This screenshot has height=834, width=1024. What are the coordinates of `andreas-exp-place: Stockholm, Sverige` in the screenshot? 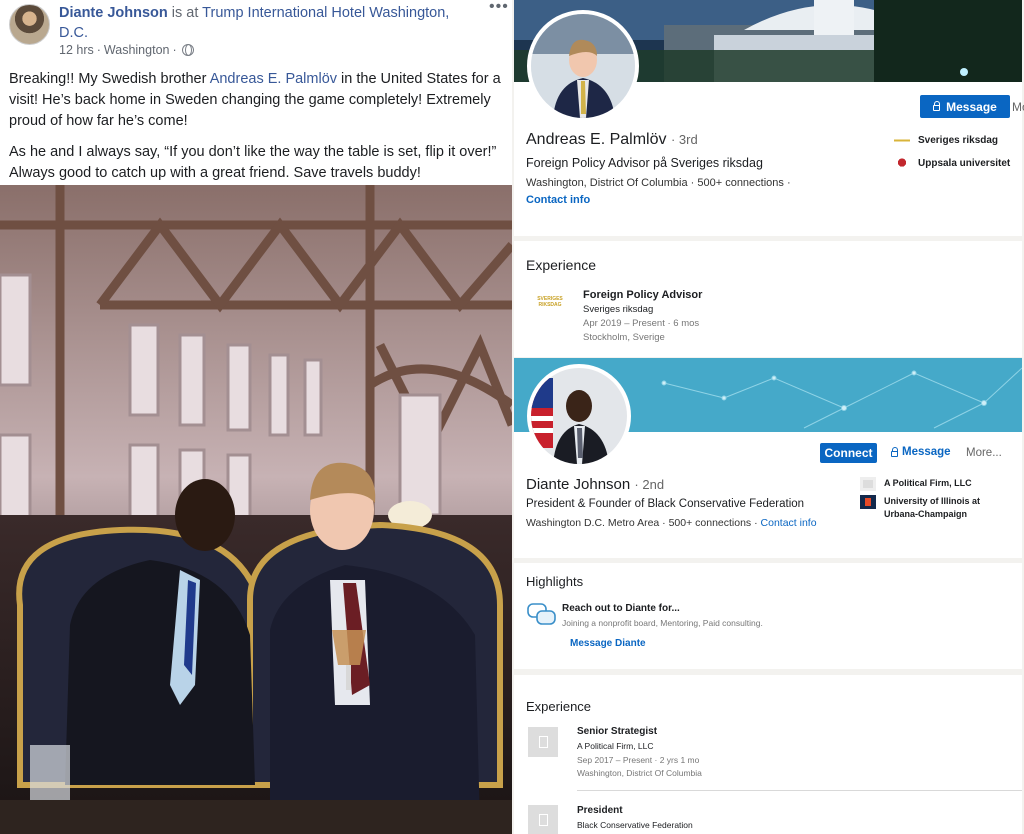 It's located at (624, 337).